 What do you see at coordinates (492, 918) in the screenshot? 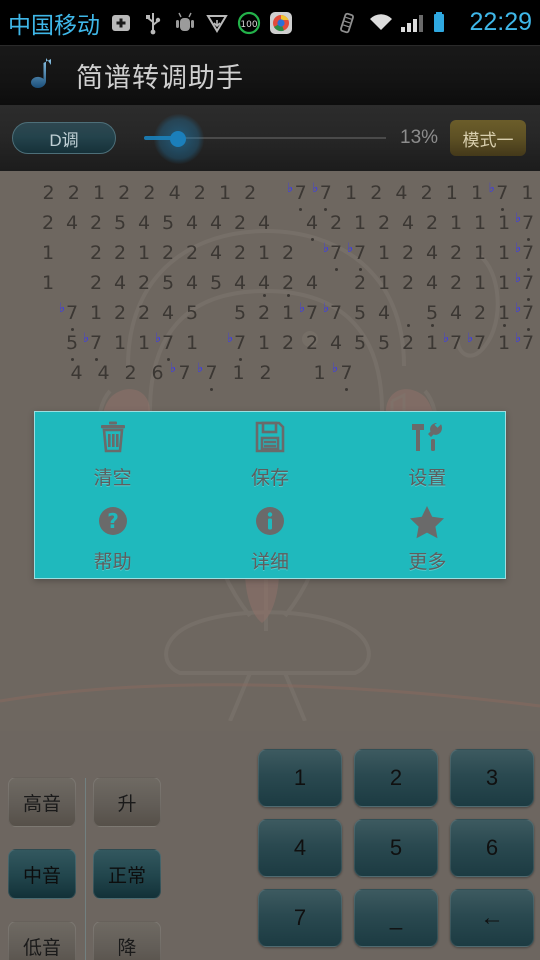
I see `keypad-key-backspace: ←` at bounding box center [492, 918].